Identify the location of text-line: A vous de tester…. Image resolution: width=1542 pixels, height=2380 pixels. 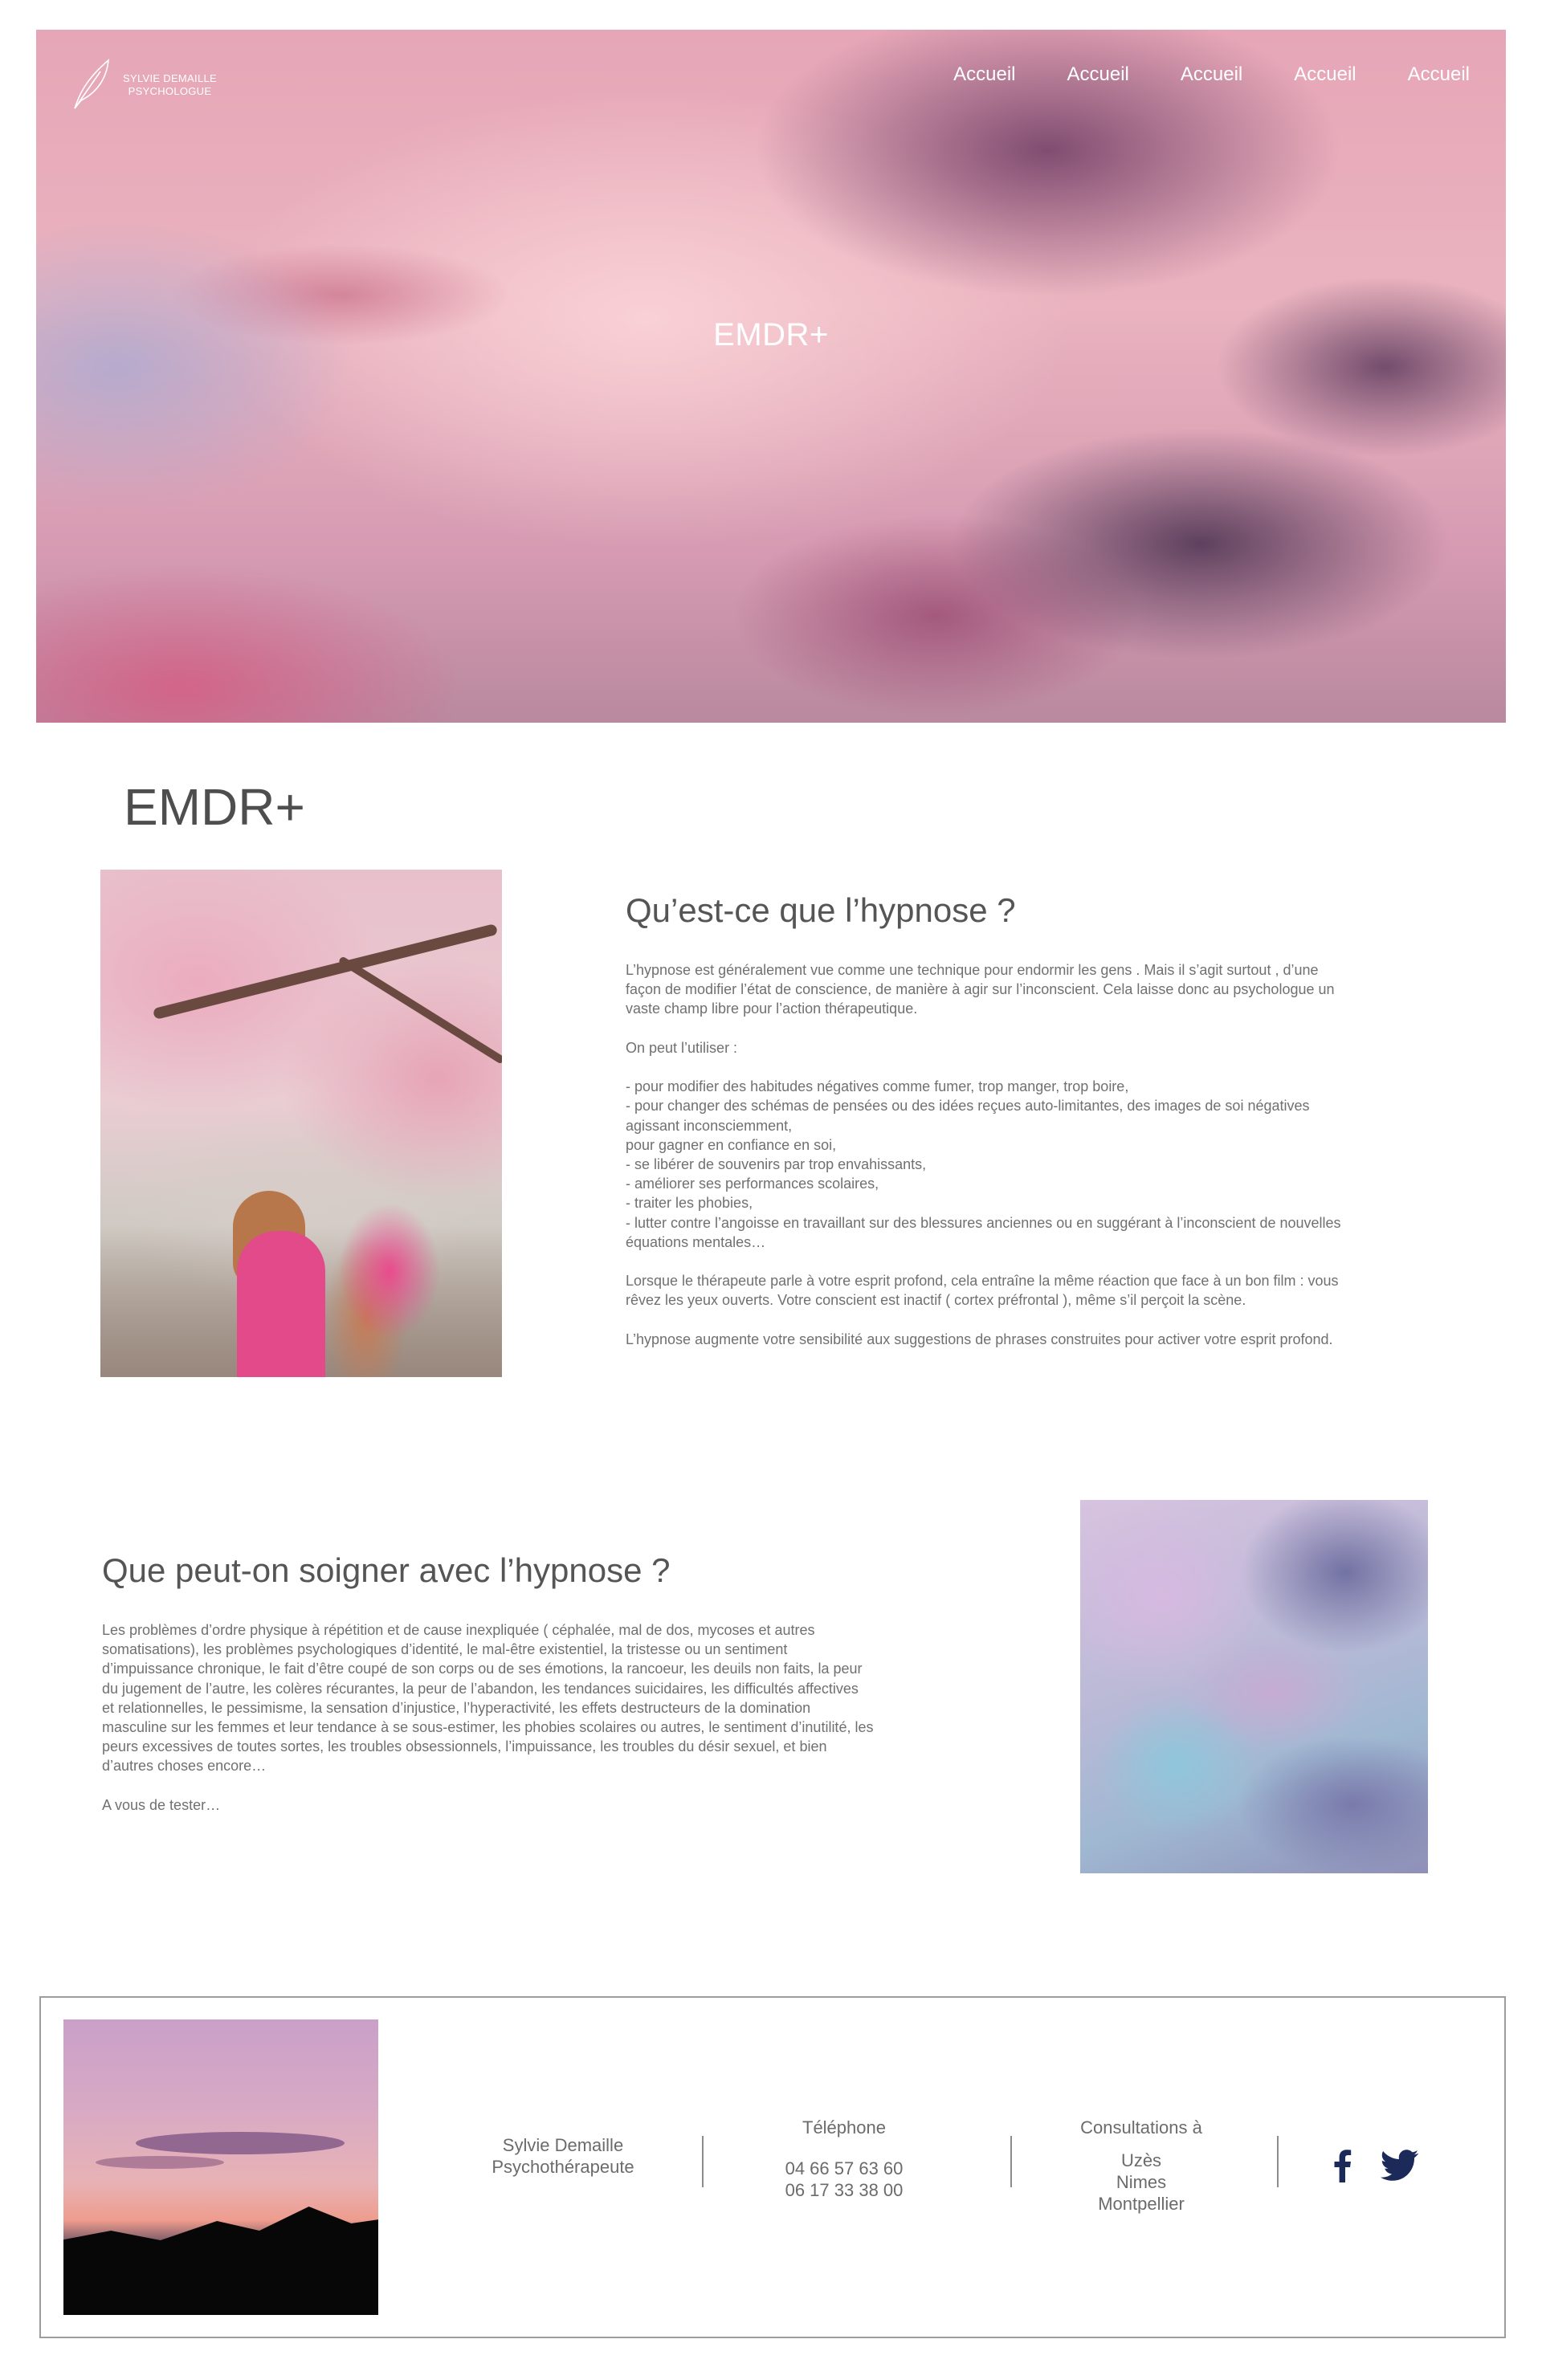
(161, 1804).